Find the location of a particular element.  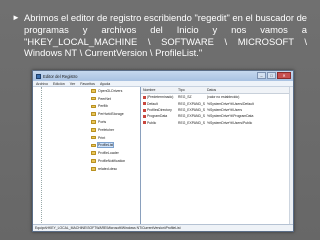

value-name-text: ProfilesDirectory is located at coordinates (159, 109).